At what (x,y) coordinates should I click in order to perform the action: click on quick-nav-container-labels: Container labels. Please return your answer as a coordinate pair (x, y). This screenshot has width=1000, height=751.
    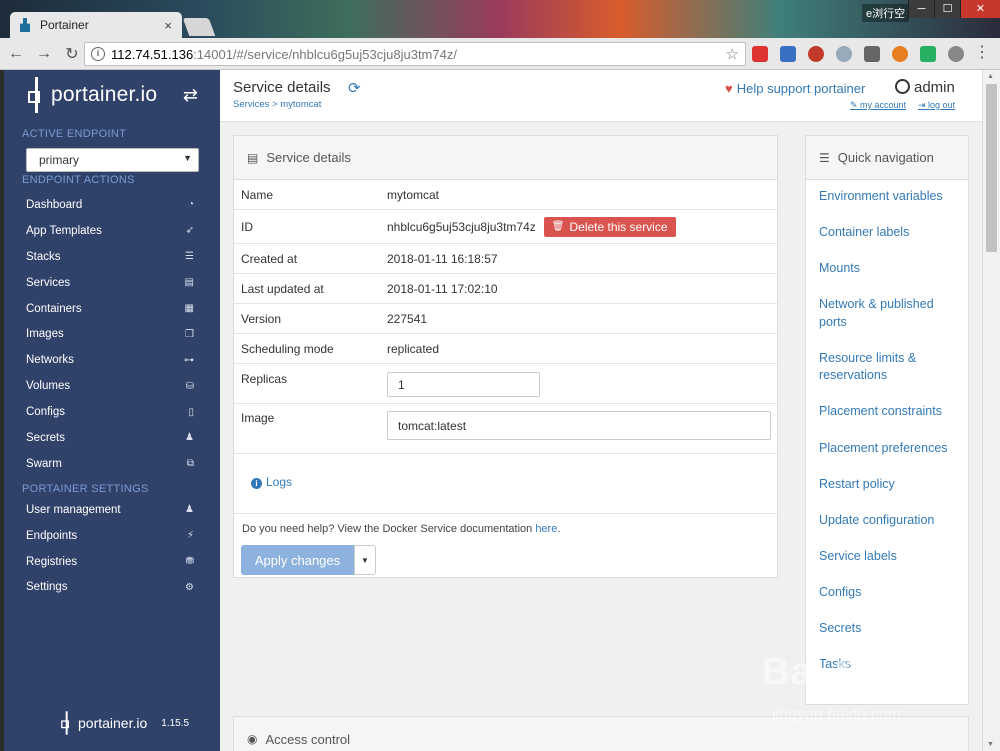
    Looking at the image, I should click on (891, 233).